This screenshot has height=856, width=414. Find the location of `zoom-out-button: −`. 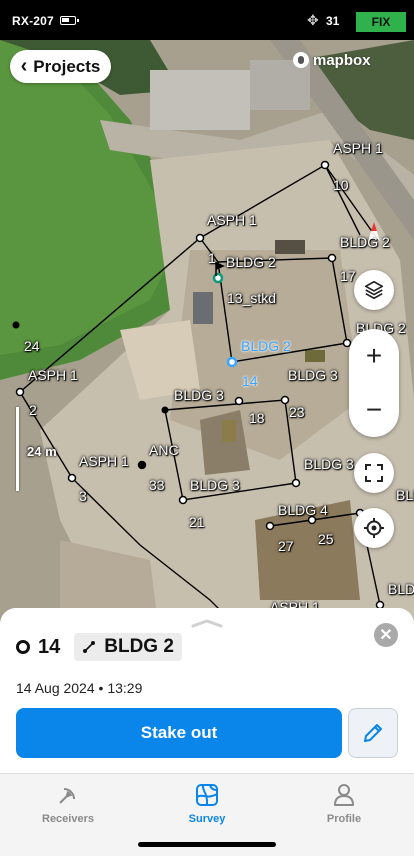

zoom-out-button: − is located at coordinates (374, 410).